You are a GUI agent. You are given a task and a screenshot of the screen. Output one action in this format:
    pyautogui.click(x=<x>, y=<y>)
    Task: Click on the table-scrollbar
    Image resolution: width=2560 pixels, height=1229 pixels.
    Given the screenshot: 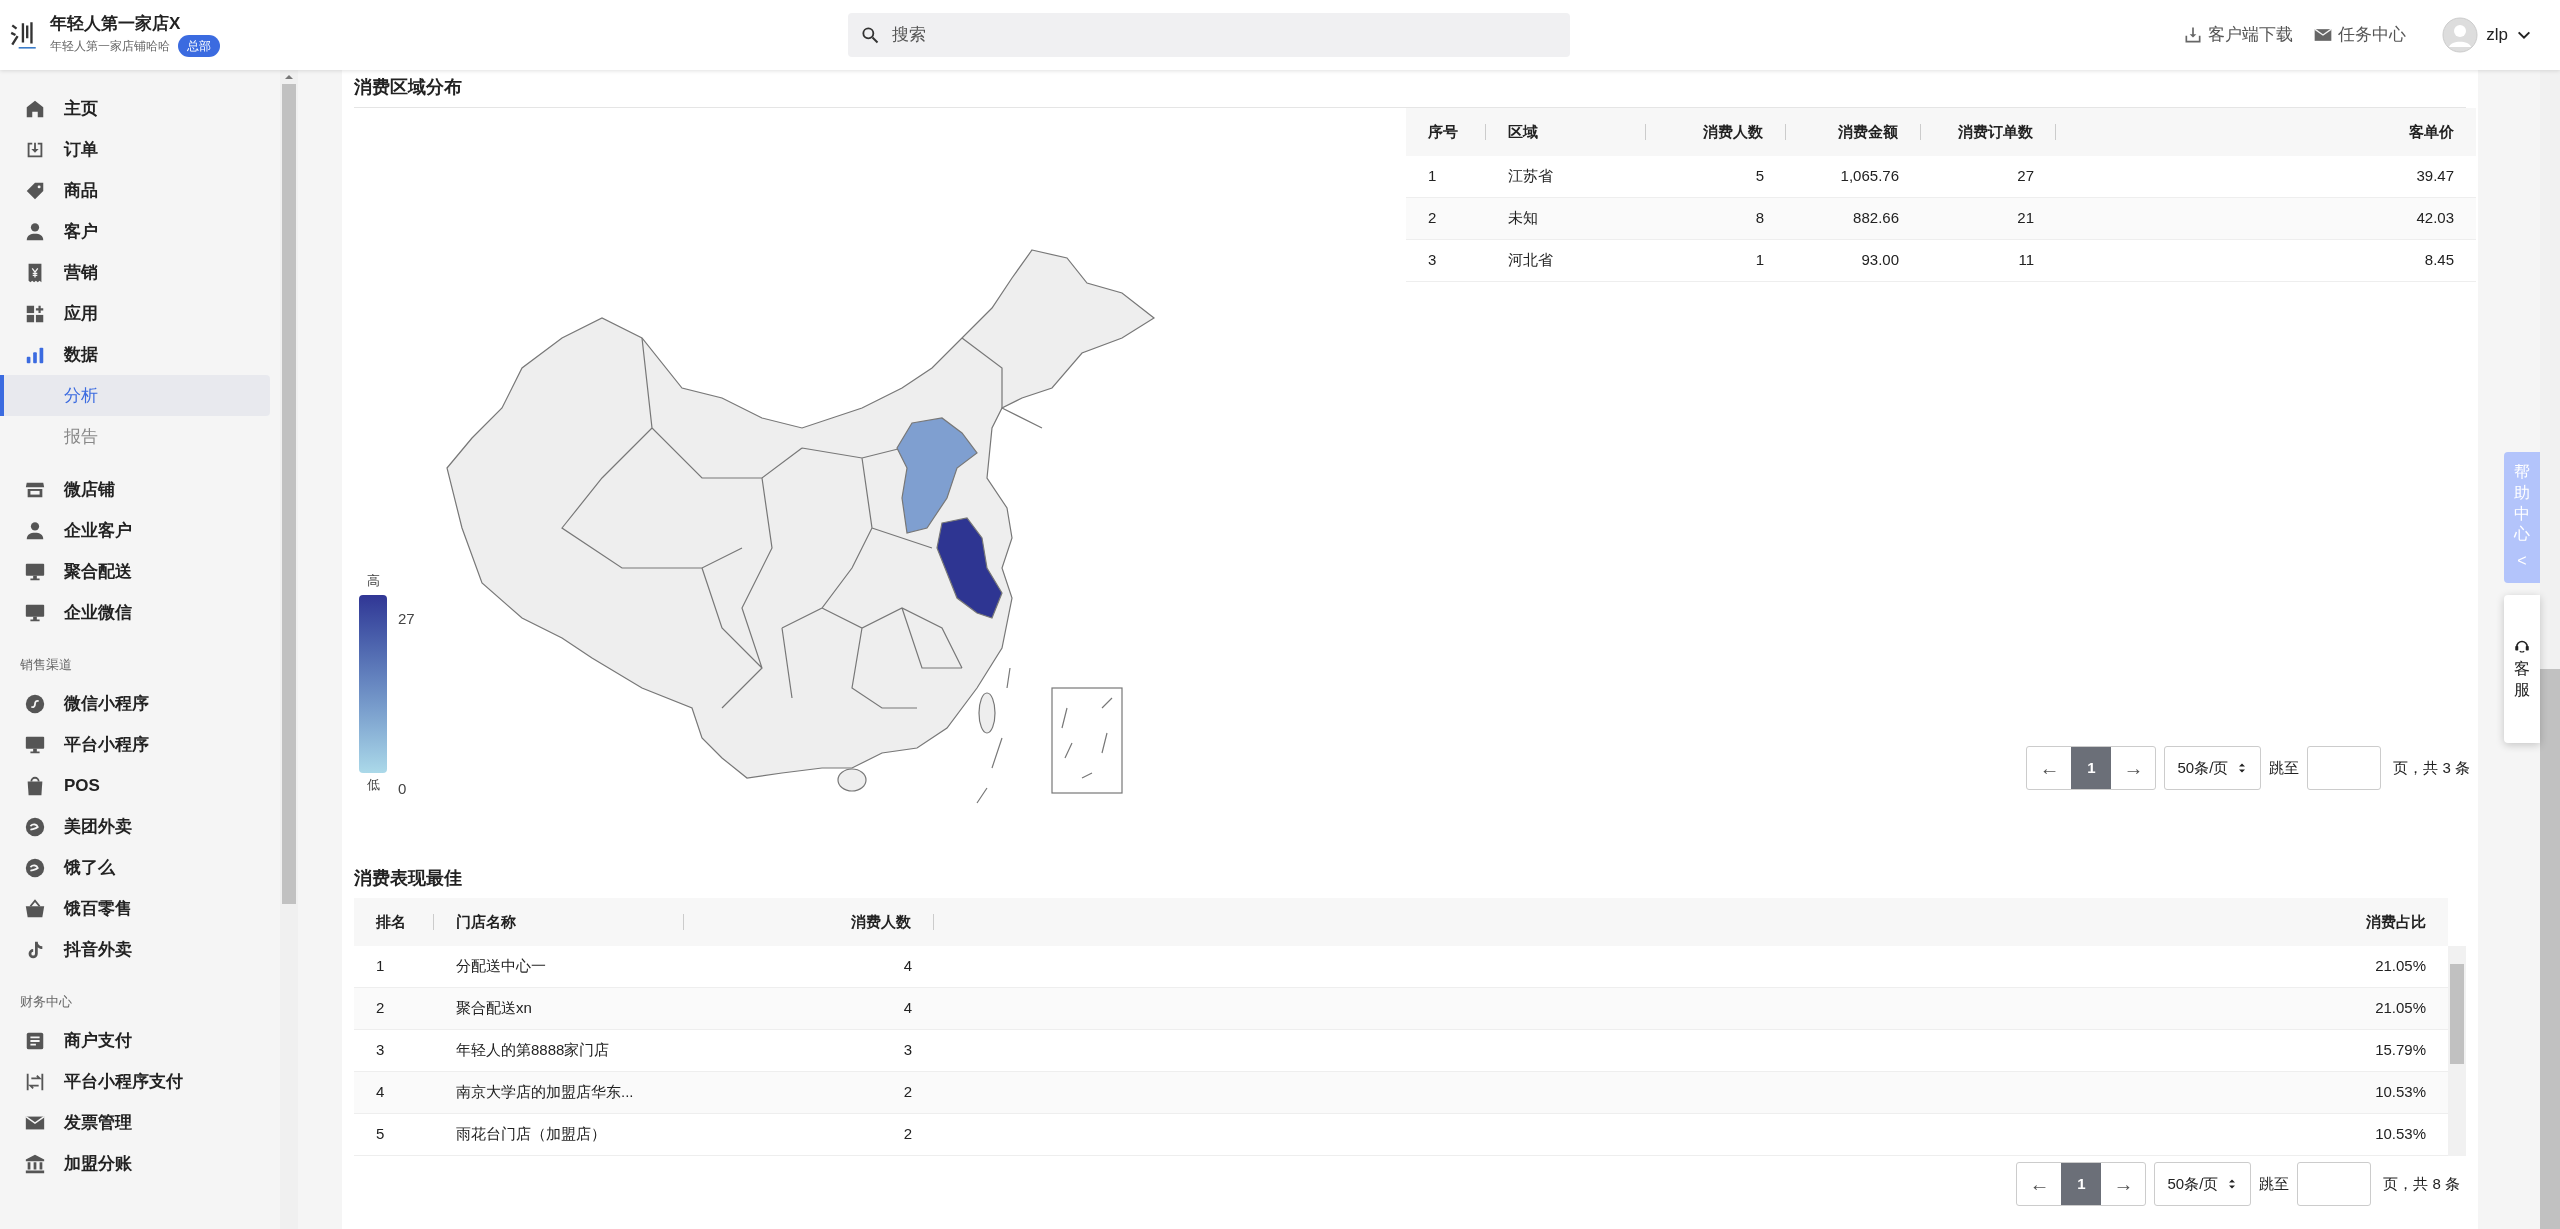 What is the action you would take?
    pyautogui.click(x=2457, y=1051)
    